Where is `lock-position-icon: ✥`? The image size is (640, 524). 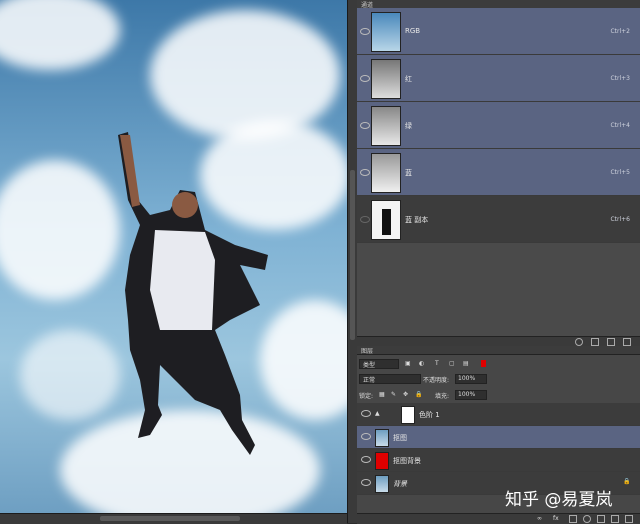
lock-position-icon: ✥ is located at coordinates (405, 394).